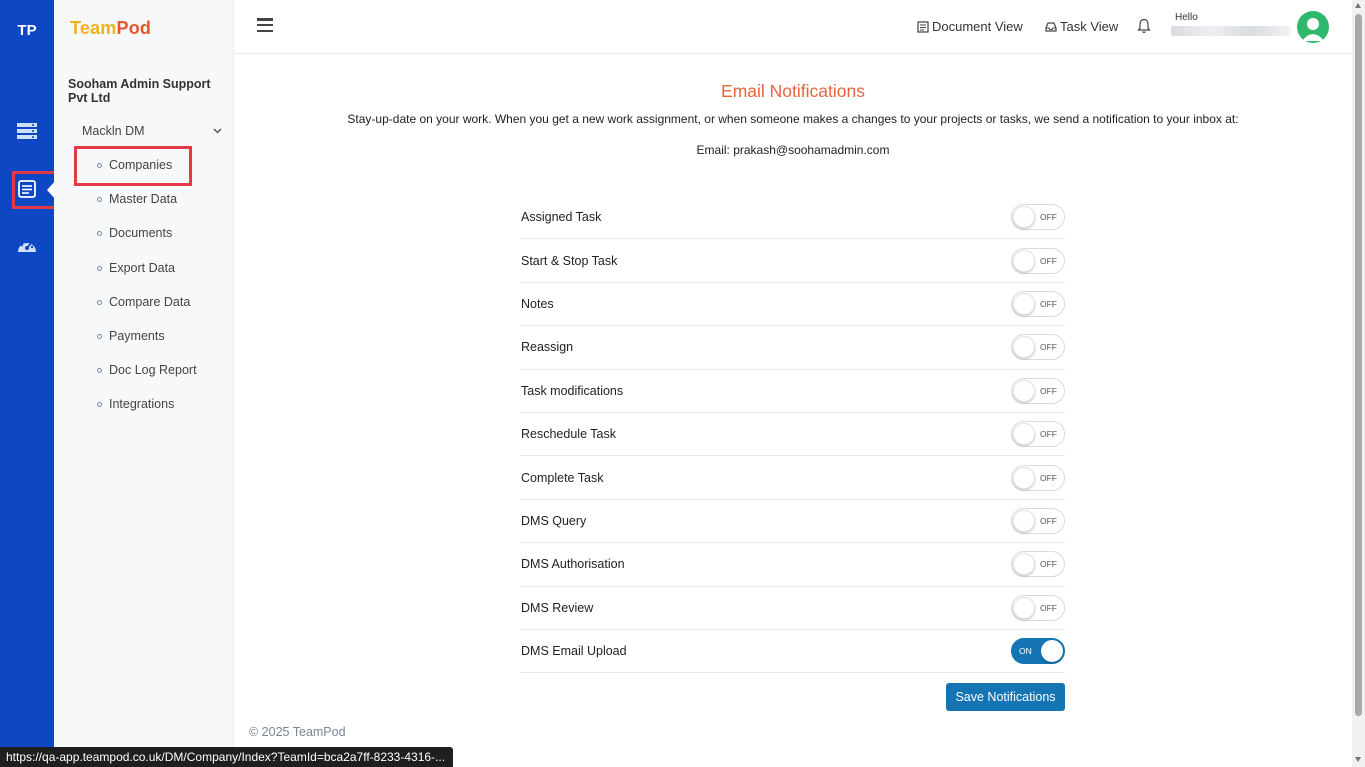 This screenshot has width=1365, height=767. Describe the element at coordinates (1038, 347) in the screenshot. I see `toggle-reassign: OFF` at that location.